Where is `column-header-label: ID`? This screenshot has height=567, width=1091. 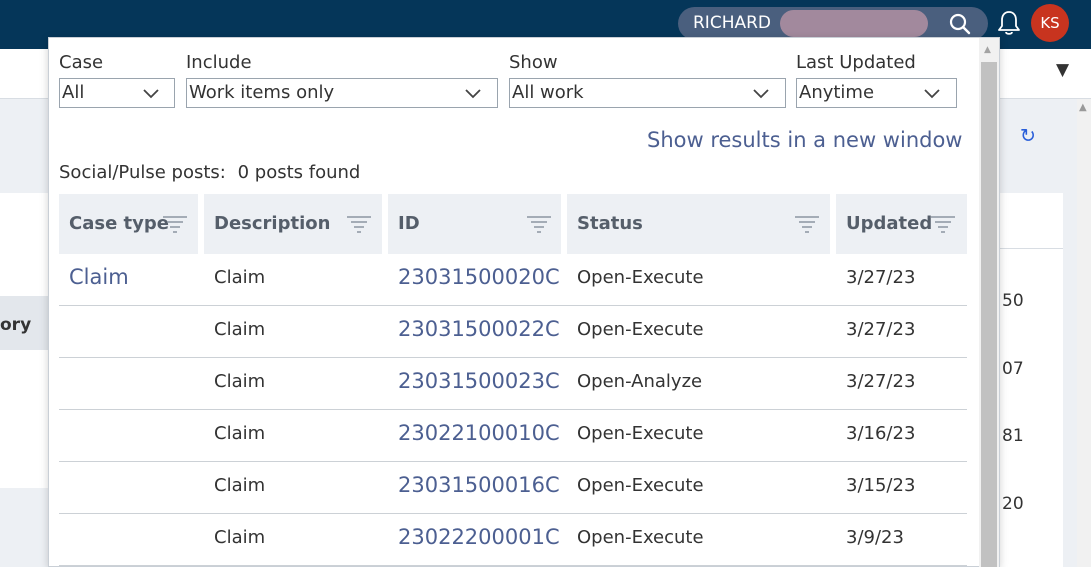 column-header-label: ID is located at coordinates (409, 223).